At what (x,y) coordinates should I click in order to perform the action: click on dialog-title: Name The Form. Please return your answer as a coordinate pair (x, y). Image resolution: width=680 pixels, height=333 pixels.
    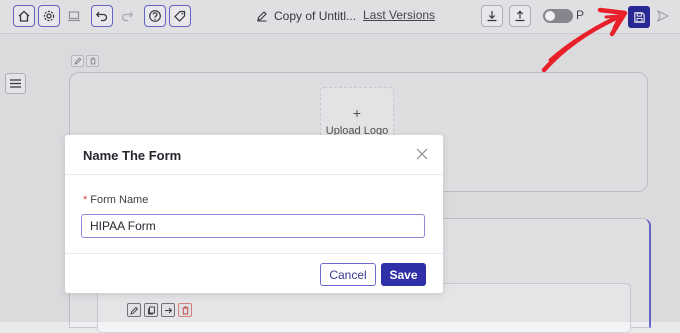
    Looking at the image, I should click on (132, 155).